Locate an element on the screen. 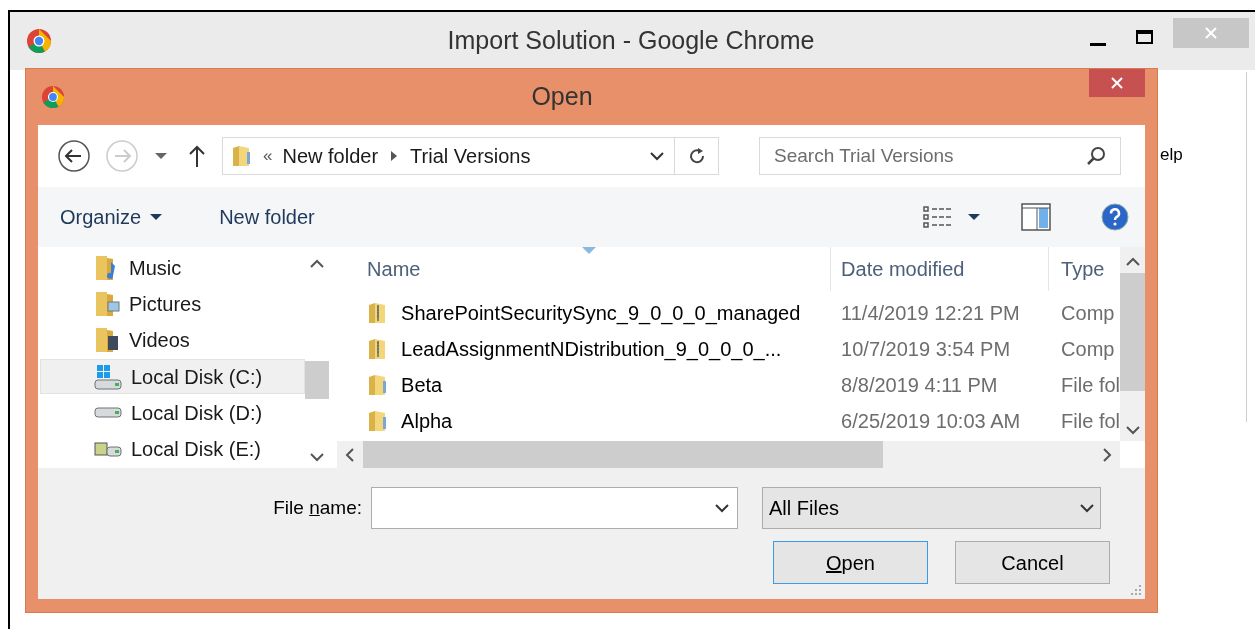  navigation-item: Local Disk (C:) is located at coordinates (172, 377).